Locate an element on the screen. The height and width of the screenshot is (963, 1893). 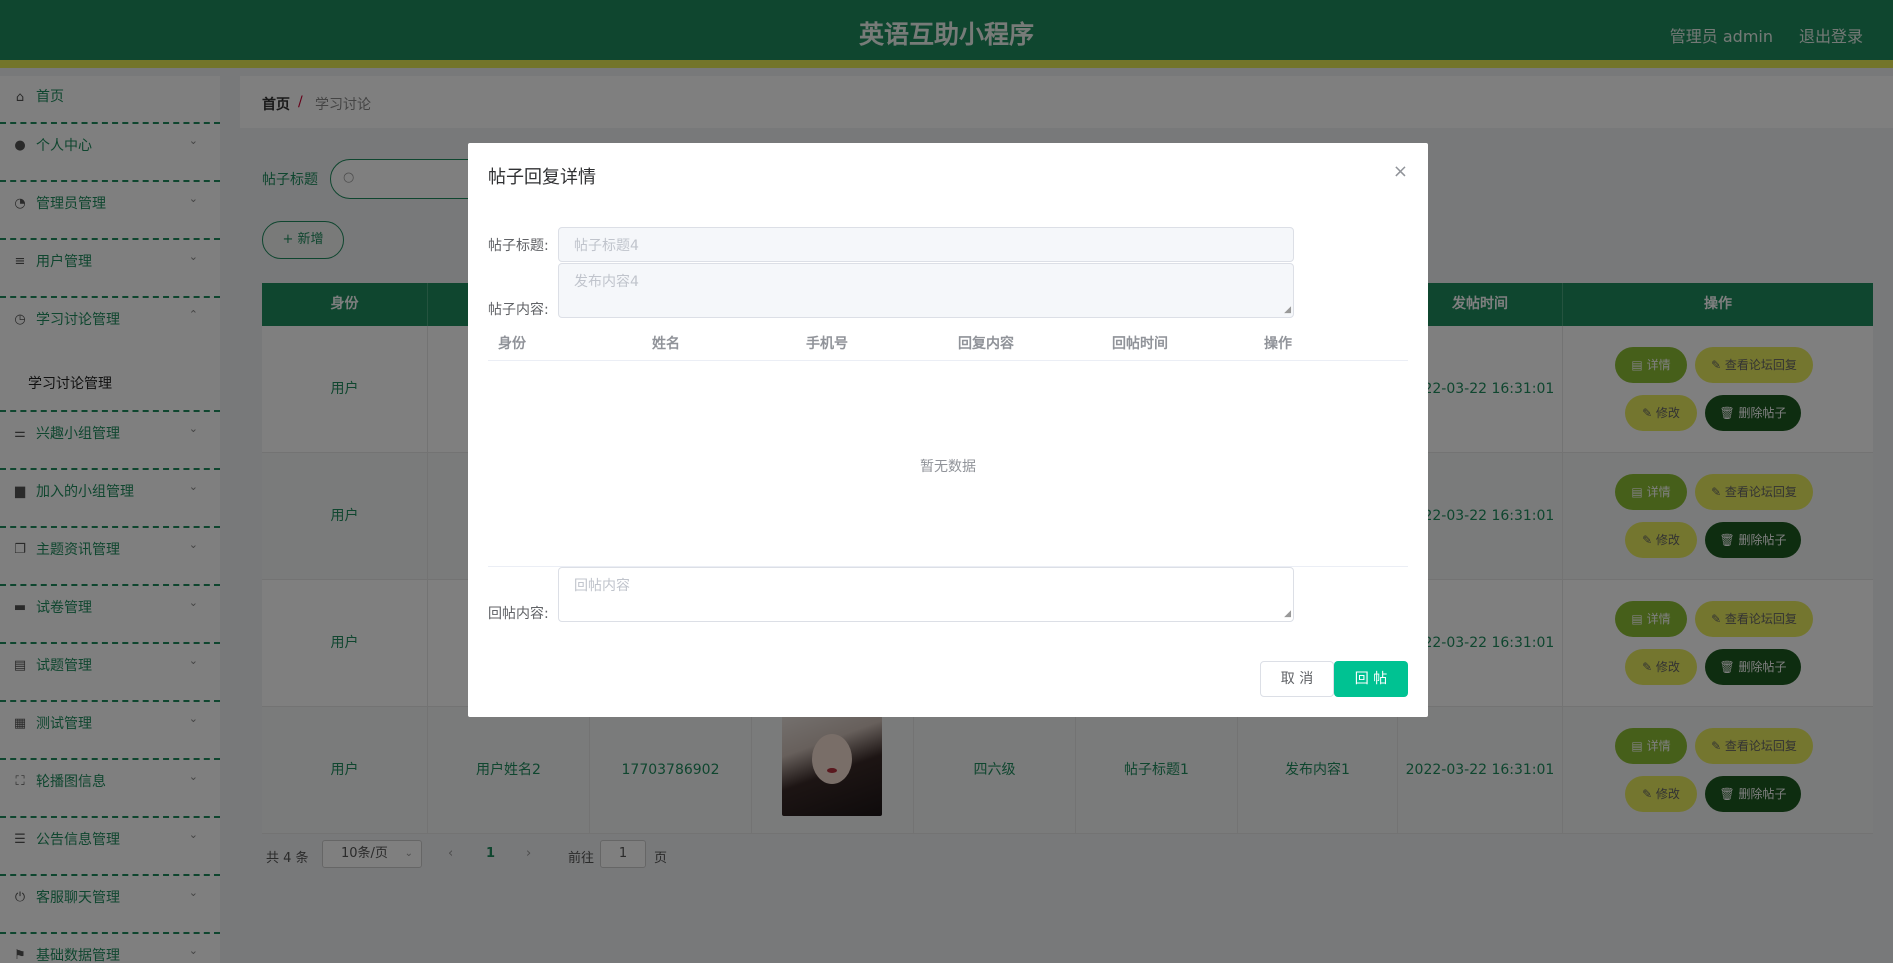
reply-header-role: 身份 is located at coordinates (512, 344).